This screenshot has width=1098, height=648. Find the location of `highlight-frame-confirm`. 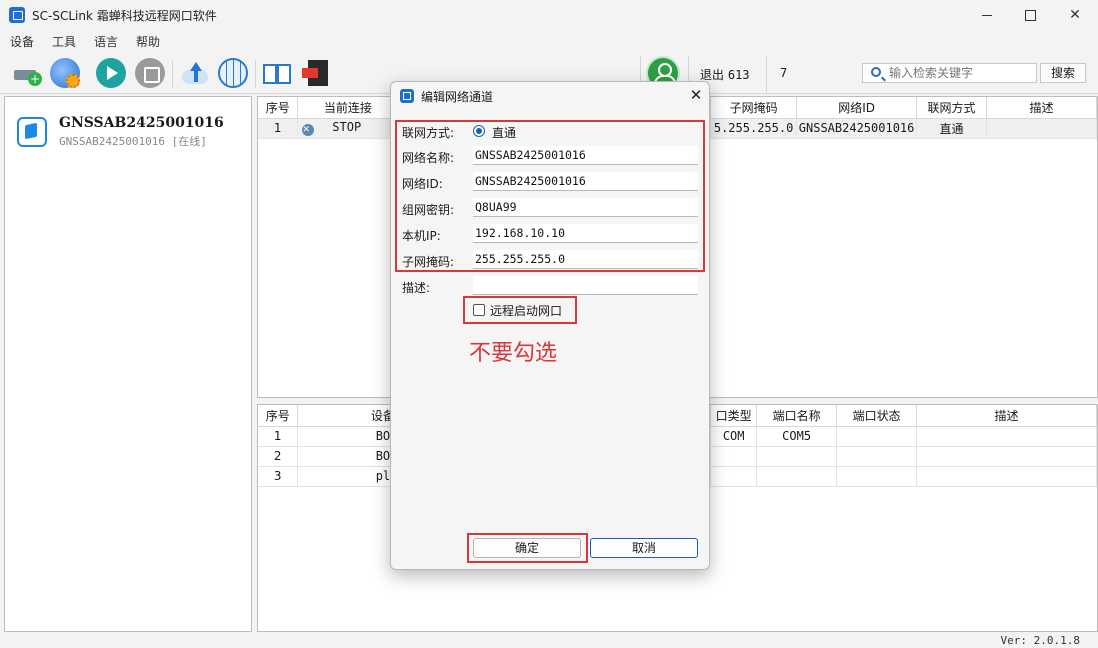

highlight-frame-confirm is located at coordinates (527, 548).